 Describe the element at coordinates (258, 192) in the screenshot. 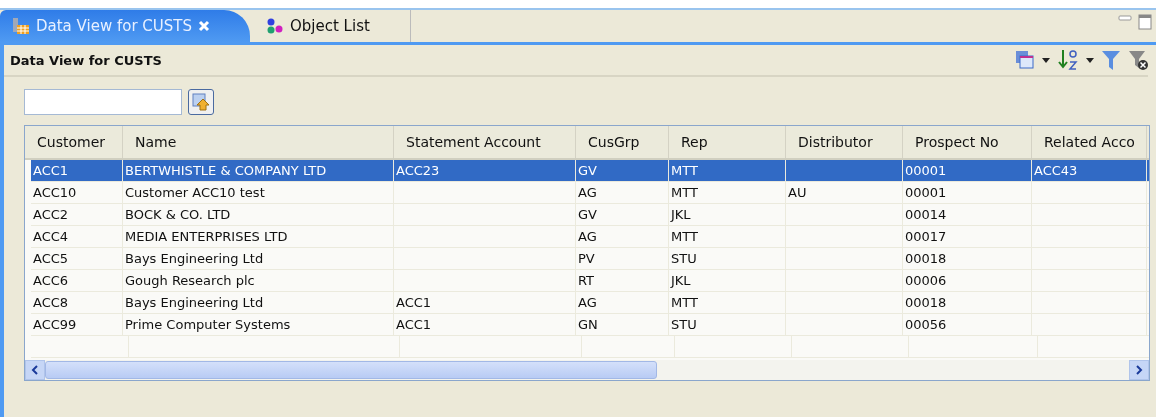

I see `table-cell: Customer ACC10 test` at that location.